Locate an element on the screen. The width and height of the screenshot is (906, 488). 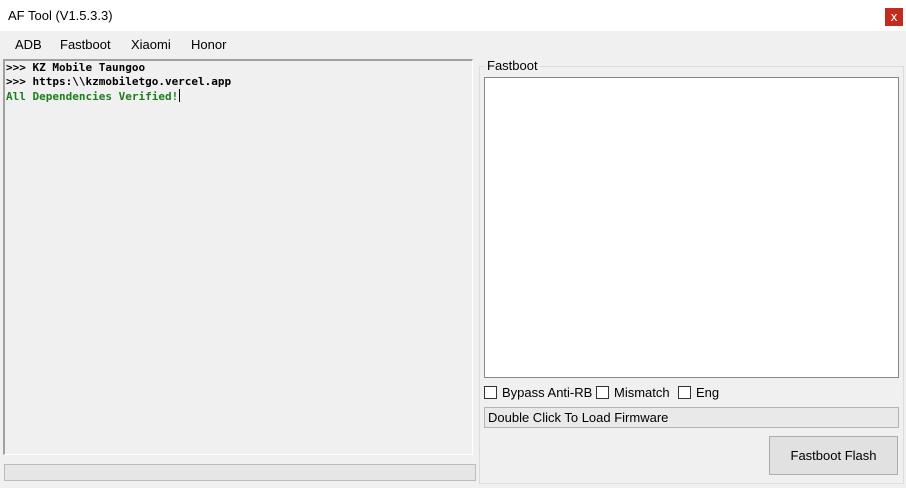
fastboot-flash-button: Fastboot Flash is located at coordinates (833, 455).